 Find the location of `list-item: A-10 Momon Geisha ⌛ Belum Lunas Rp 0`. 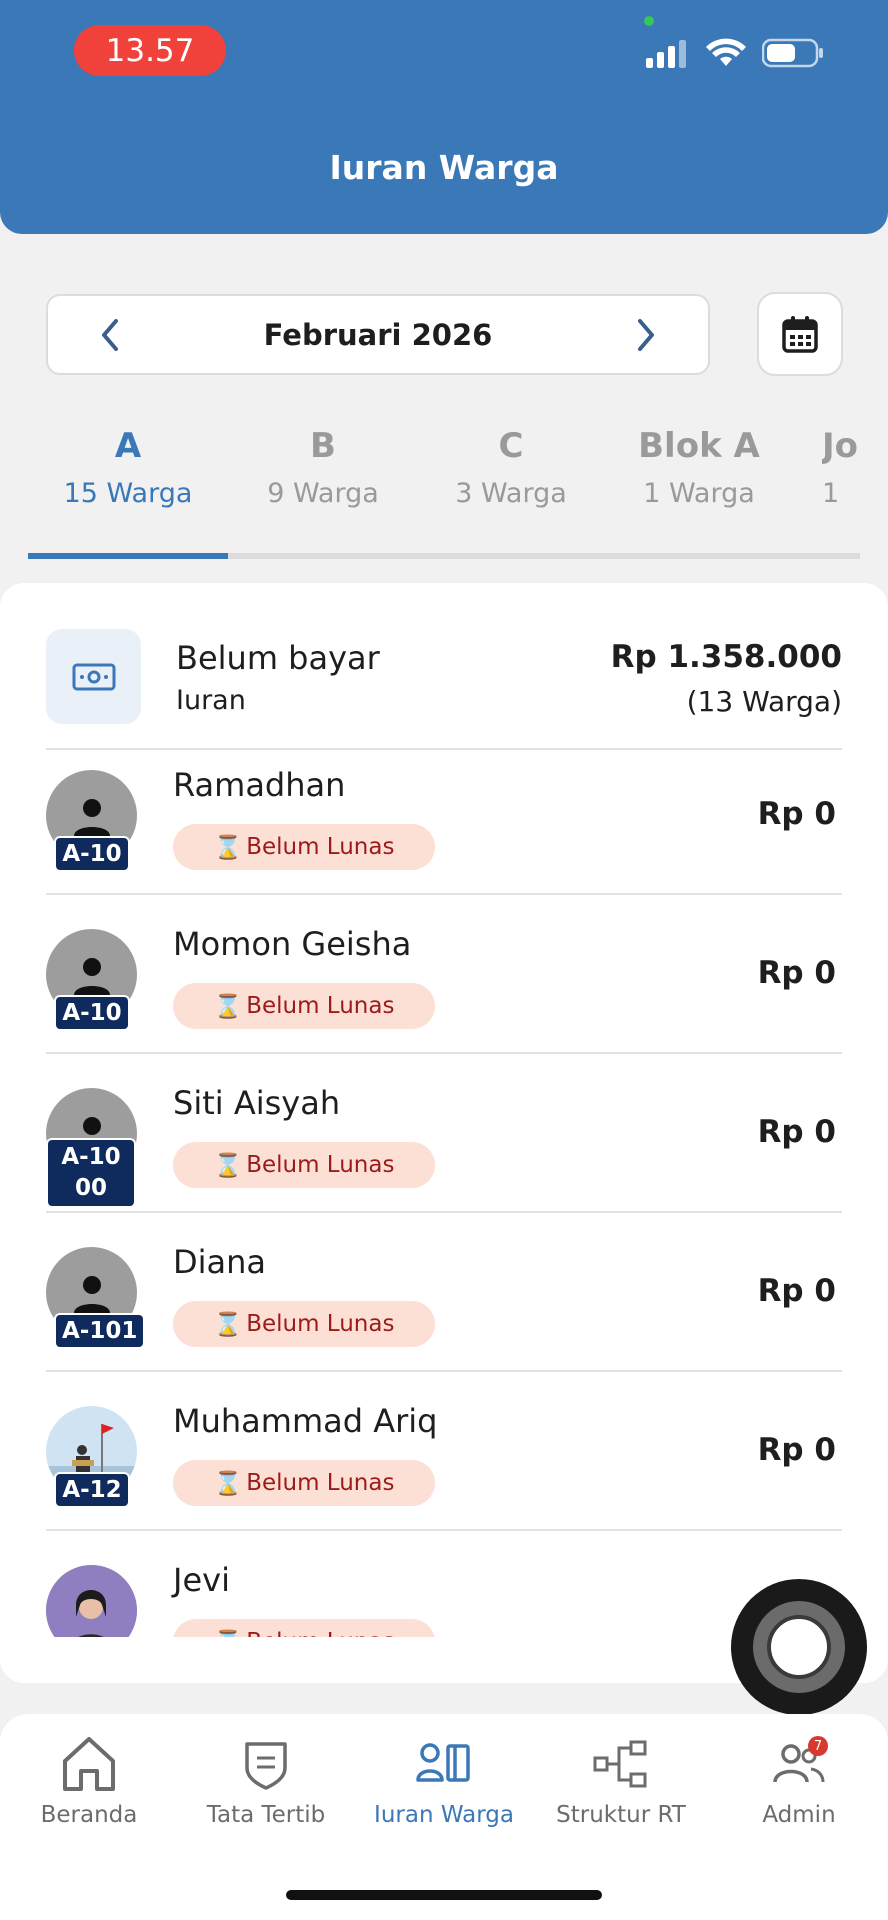

list-item: A-10 Momon Geisha ⌛ Belum Lunas Rp 0 is located at coordinates (444, 988).